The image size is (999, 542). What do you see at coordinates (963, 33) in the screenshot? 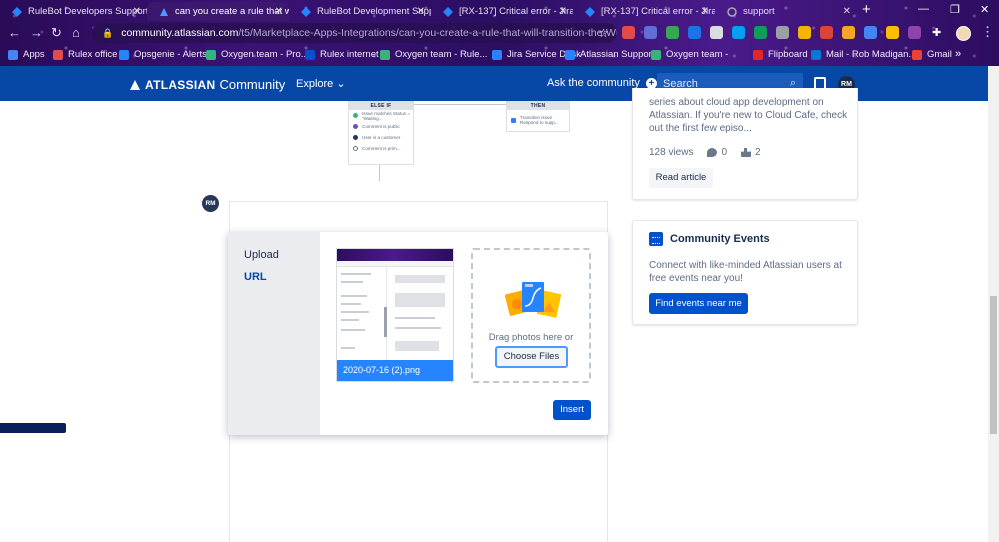
I see `profile-avatar` at bounding box center [963, 33].